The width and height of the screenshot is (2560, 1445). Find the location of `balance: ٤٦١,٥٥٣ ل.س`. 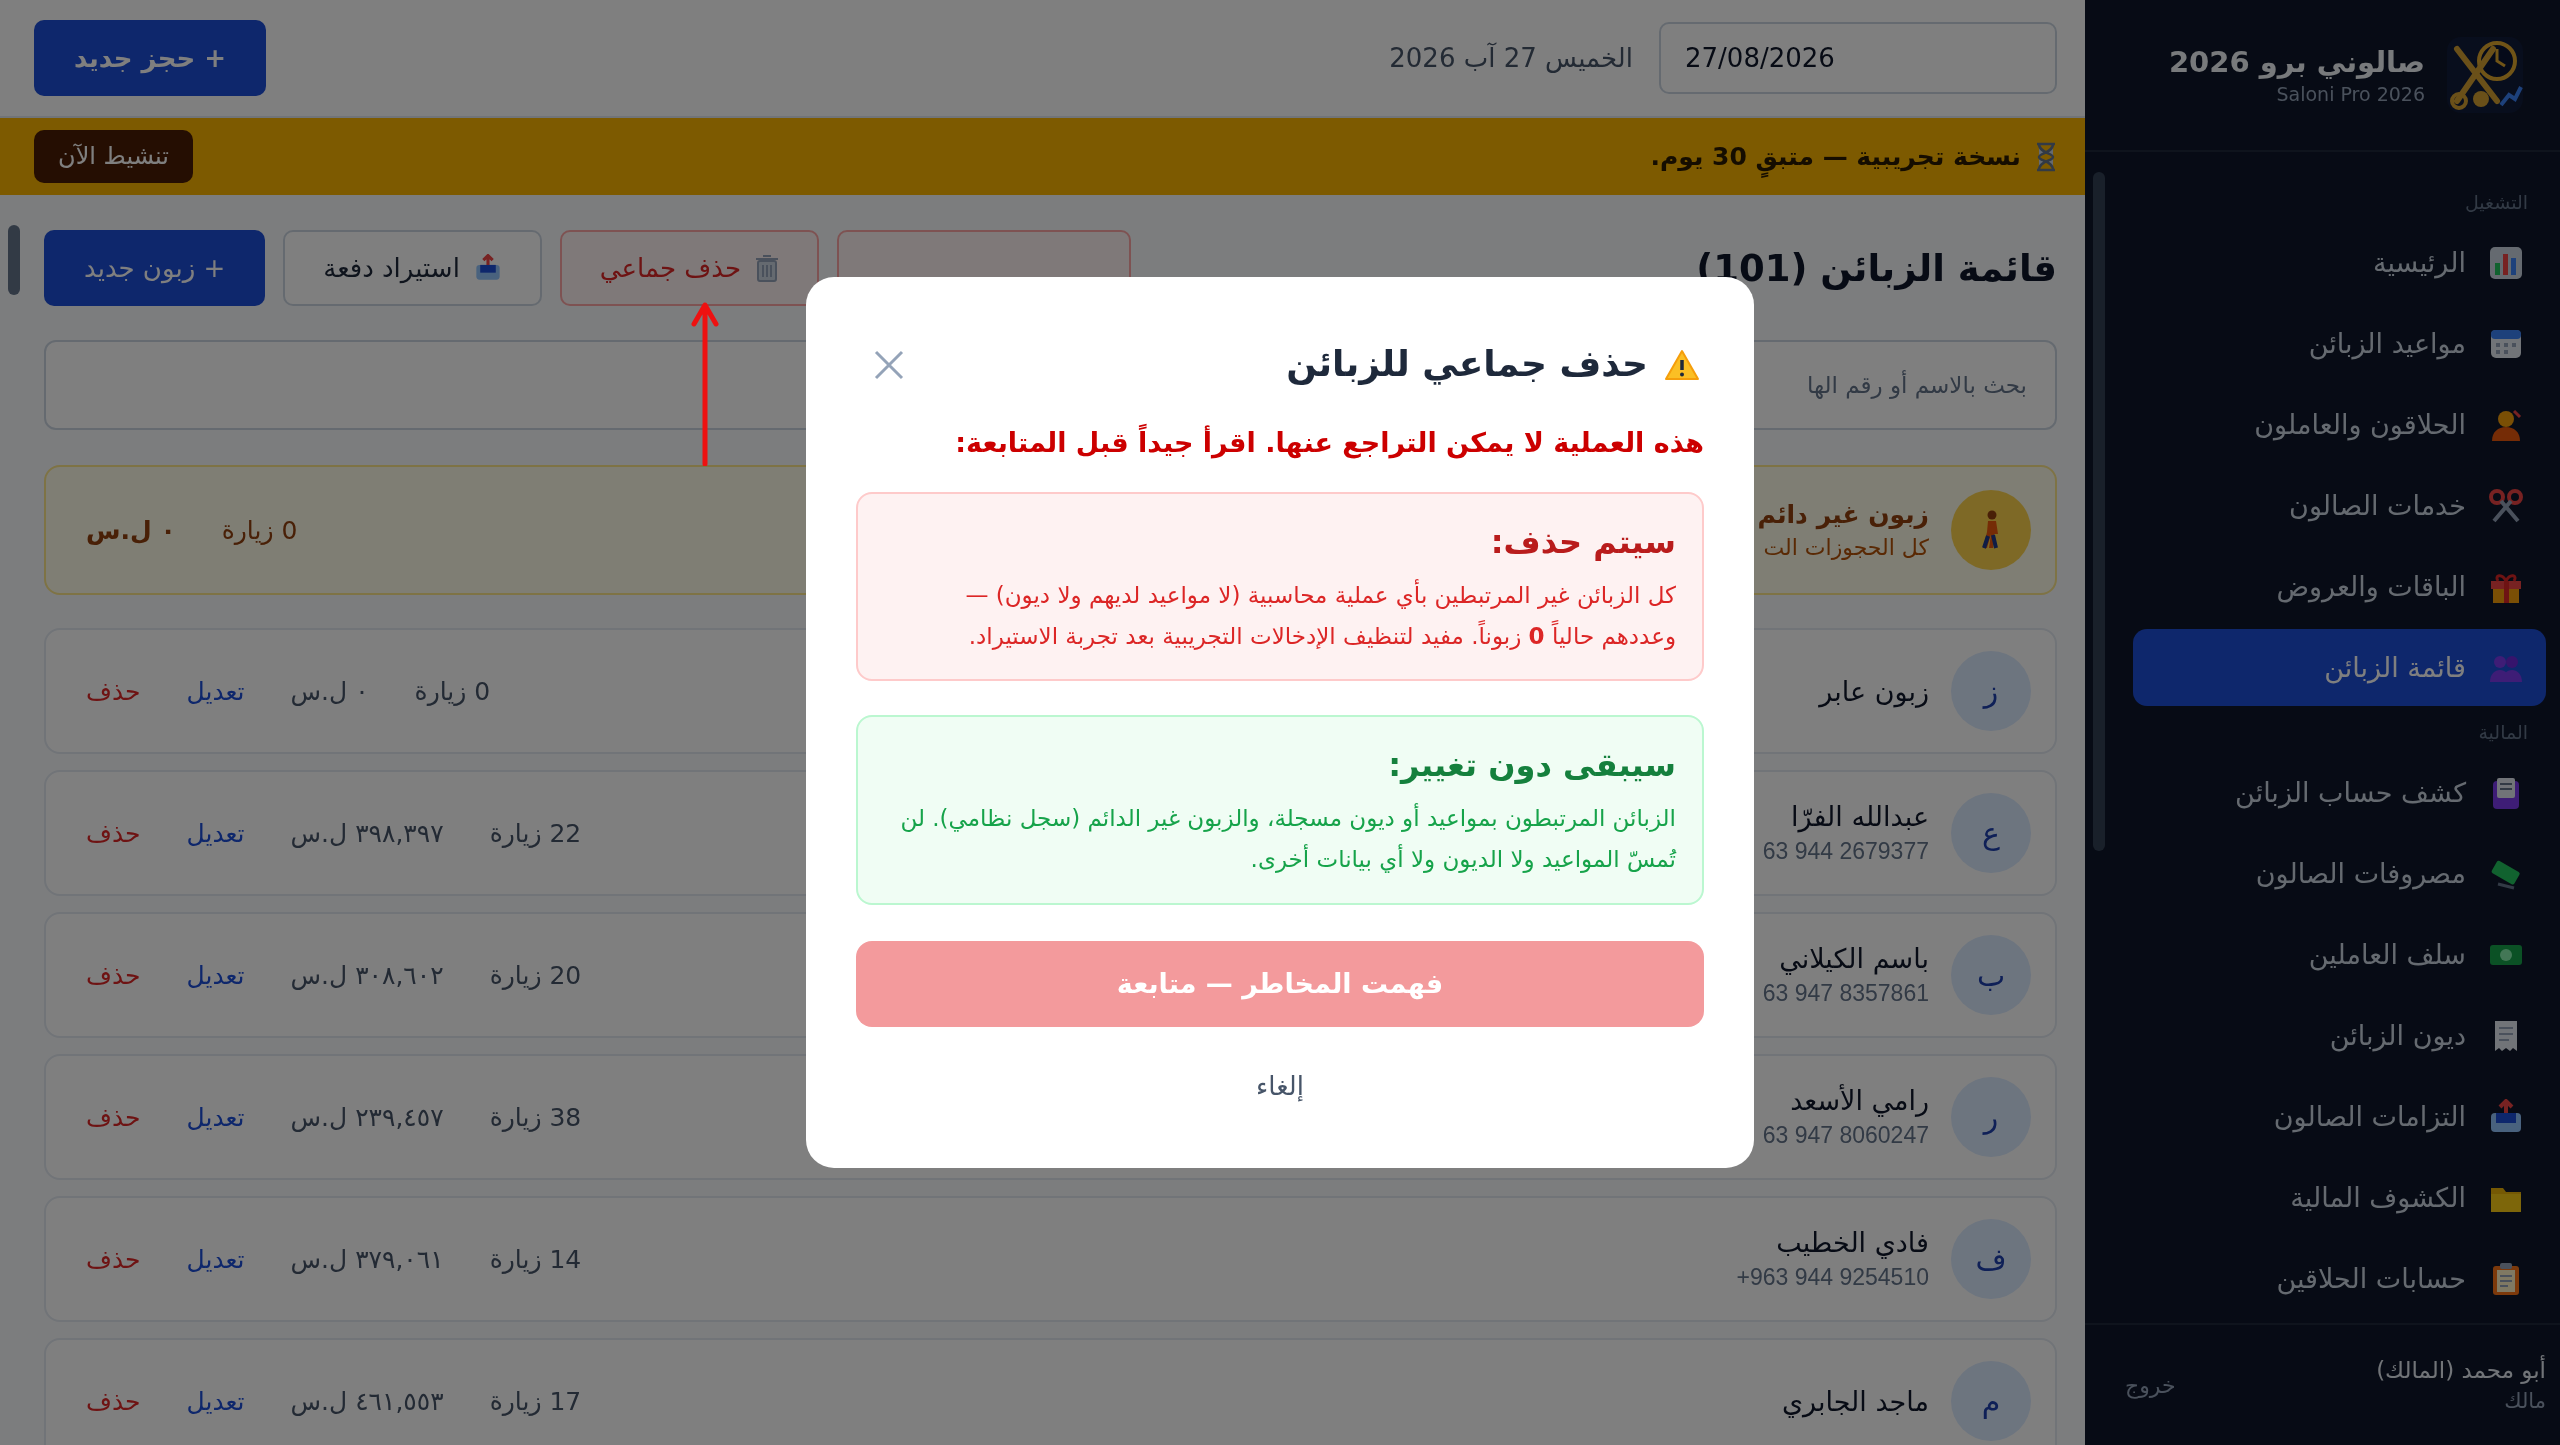

balance: ٤٦١,٥٥٣ ل.س is located at coordinates (367, 1401).